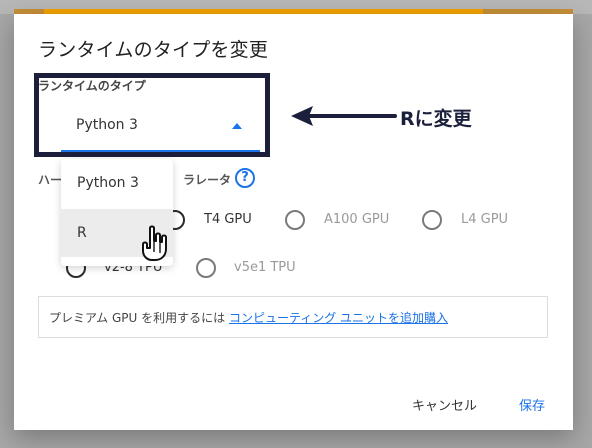 The width and height of the screenshot is (592, 448). I want to click on premium-gpu-info-box: プレミアム GPU を利用するには コンピューティング ユニットを追加購入, so click(293, 317).